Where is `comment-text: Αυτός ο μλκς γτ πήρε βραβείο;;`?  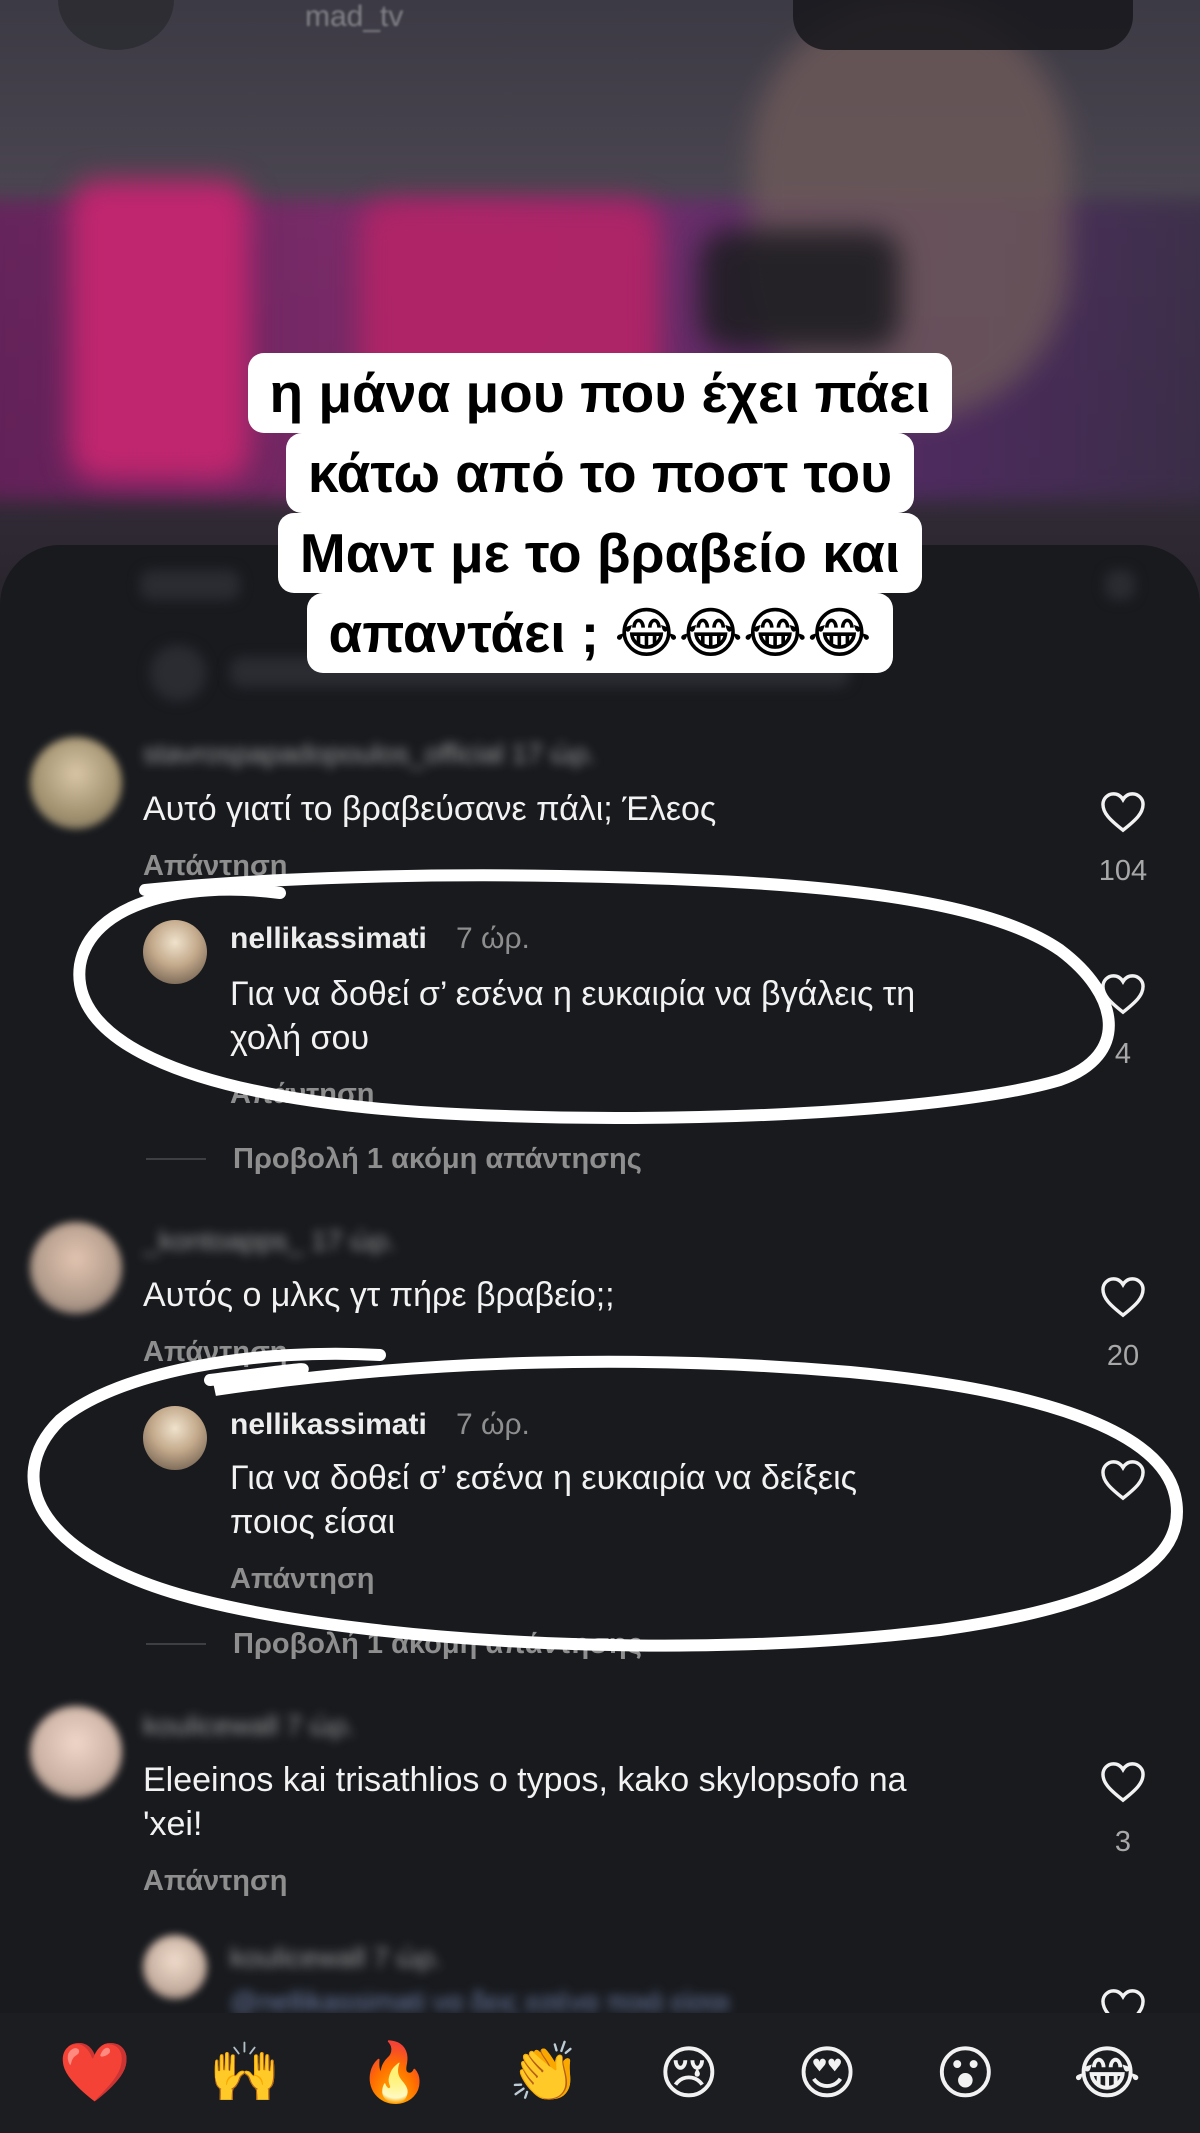
comment-text: Αυτός ο μλκς γτ πήρε βραβείο;; is located at coordinates (379, 1295).